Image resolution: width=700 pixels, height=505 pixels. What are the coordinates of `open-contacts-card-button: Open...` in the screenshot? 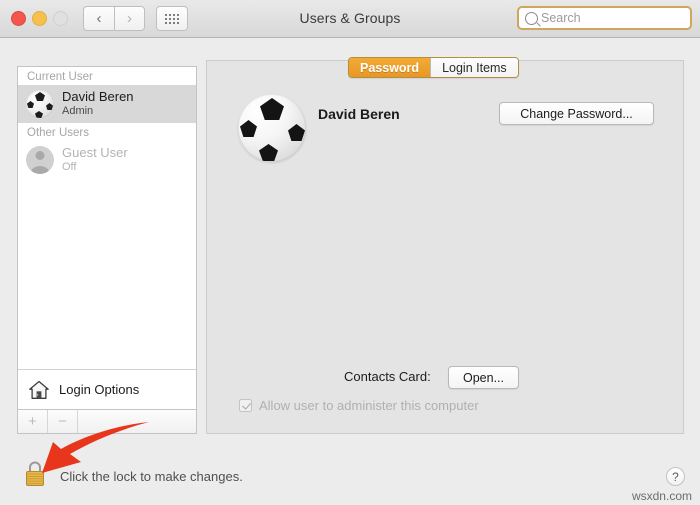 It's located at (483, 377).